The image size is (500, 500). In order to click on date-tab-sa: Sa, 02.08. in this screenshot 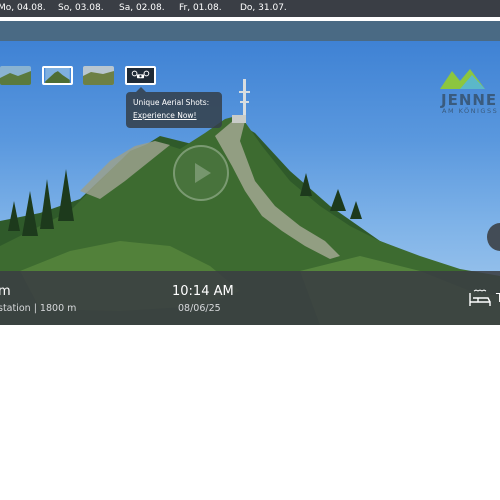, I will do `click(142, 8)`.